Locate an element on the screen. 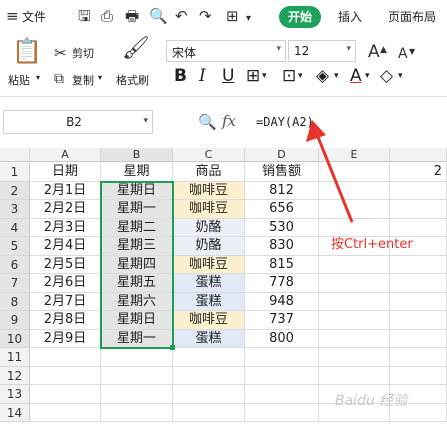  fill-color-dropdown-icon: ▾ is located at coordinates (336, 76).